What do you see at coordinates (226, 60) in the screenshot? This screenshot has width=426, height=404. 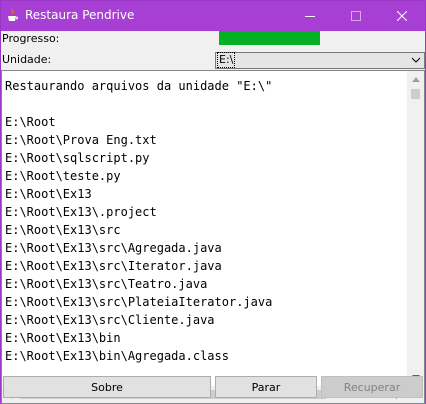 I see `unit-select-value: E:\` at bounding box center [226, 60].